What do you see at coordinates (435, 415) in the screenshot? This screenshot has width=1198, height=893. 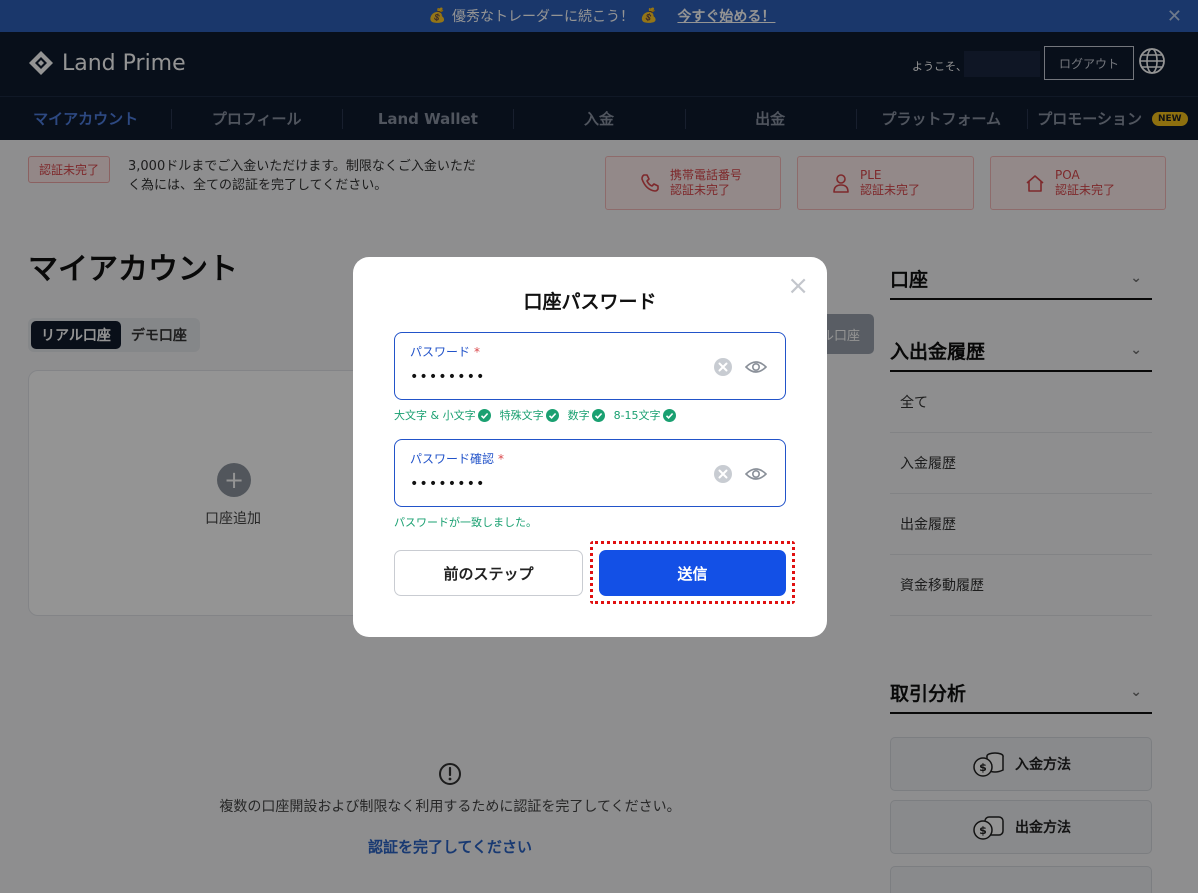 I see `rule-label: 大文字 & 小文字` at bounding box center [435, 415].